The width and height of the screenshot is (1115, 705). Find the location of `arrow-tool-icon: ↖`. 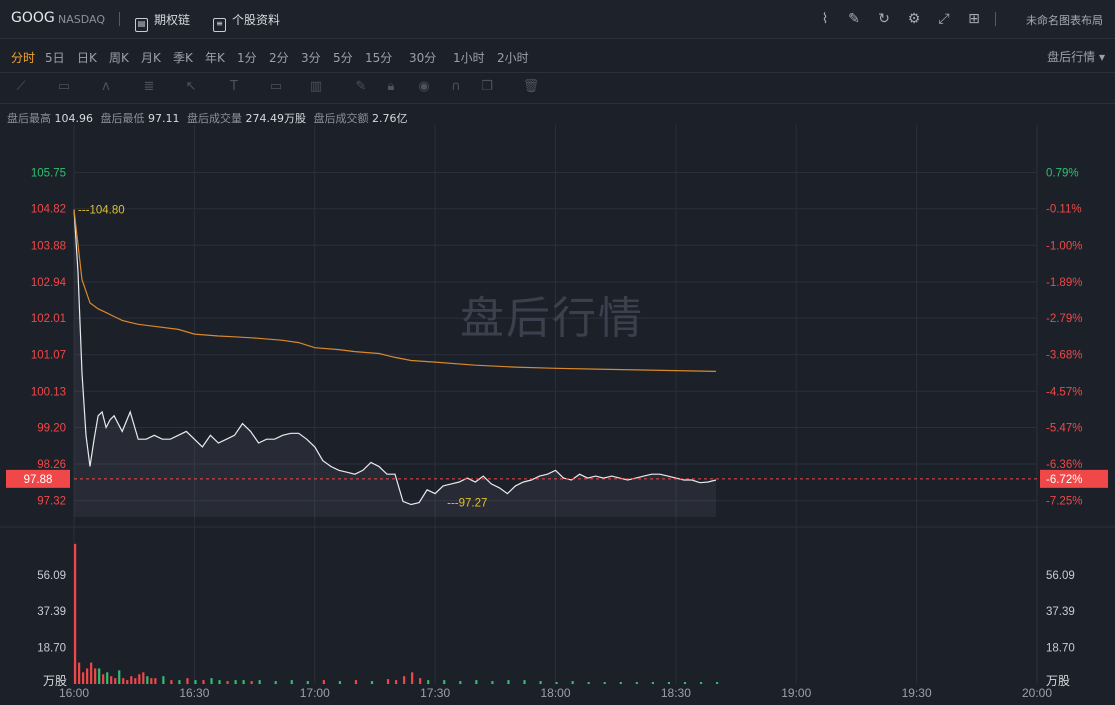

arrow-tool-icon: ↖ is located at coordinates (191, 87).